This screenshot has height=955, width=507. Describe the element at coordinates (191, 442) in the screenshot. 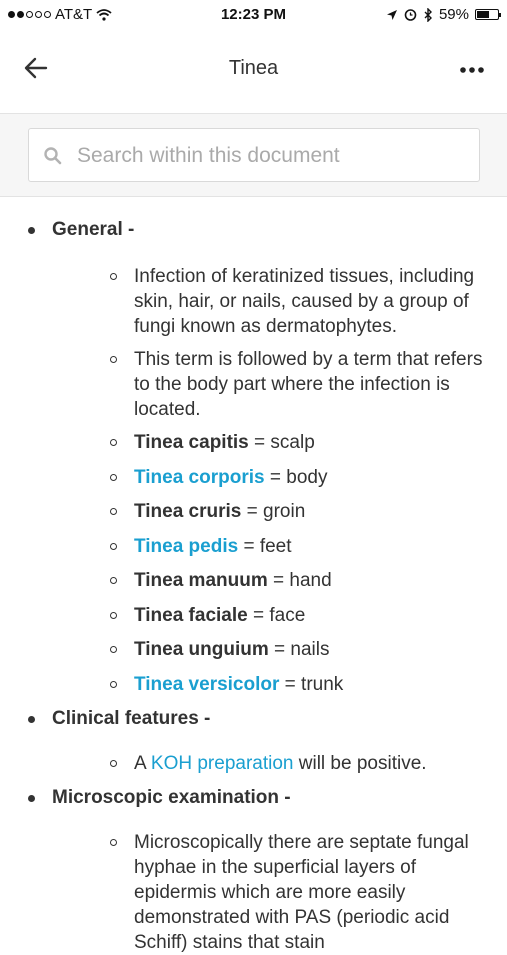

I see `term-text: Tinea capitis` at that location.